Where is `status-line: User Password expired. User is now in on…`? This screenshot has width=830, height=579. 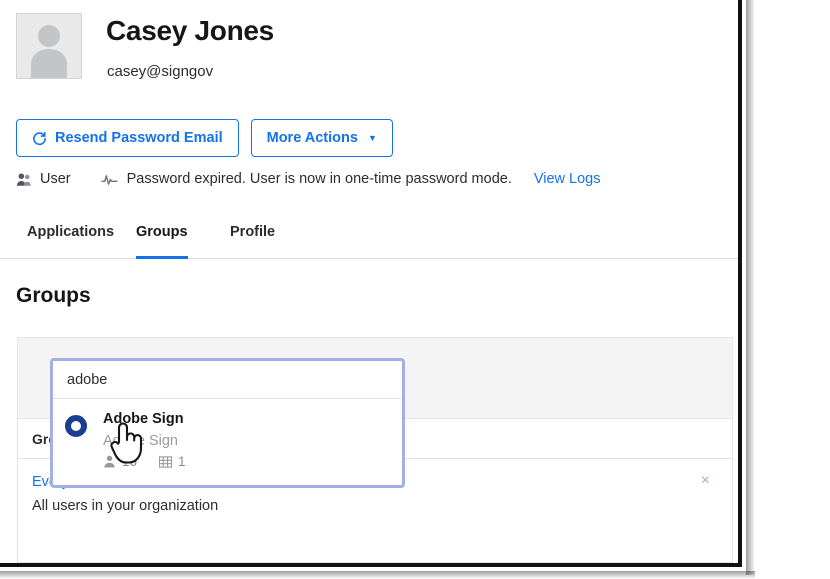 status-line: User Password expired. User is now in on… is located at coordinates (308, 179).